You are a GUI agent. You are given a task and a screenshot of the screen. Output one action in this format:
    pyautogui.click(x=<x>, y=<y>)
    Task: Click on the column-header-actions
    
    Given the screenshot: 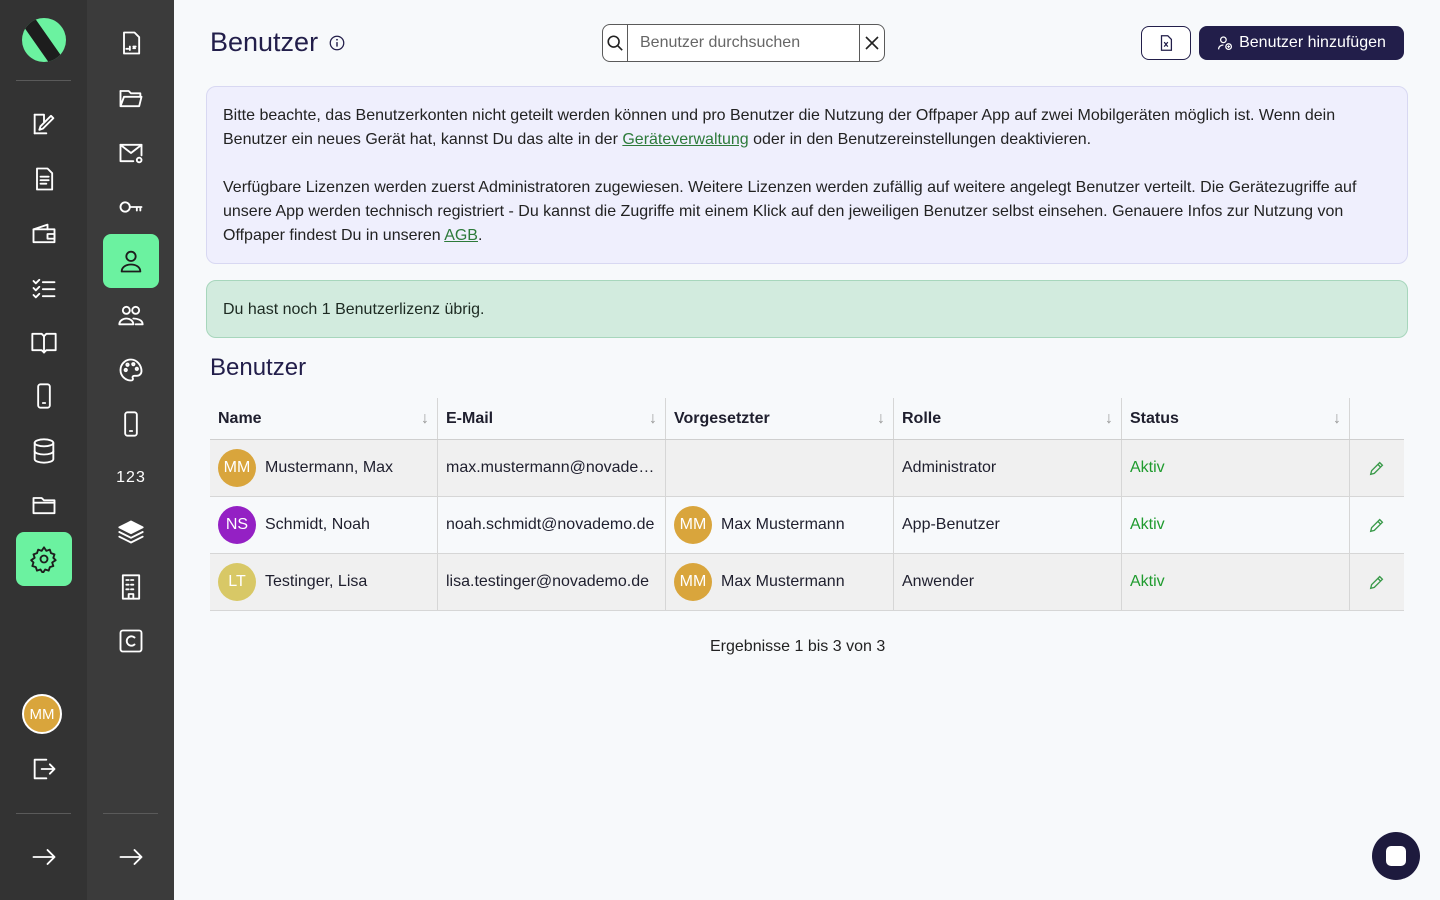 What is the action you would take?
    pyautogui.click(x=1377, y=418)
    